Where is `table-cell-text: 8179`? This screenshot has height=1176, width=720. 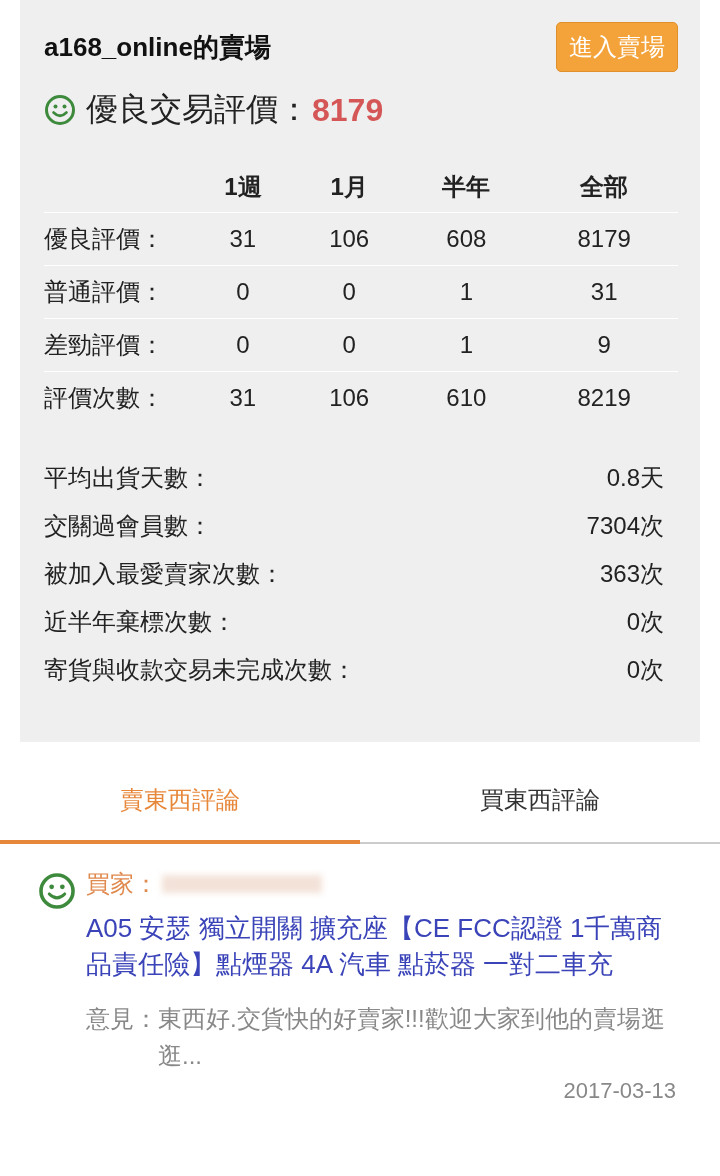 table-cell-text: 8179 is located at coordinates (604, 239).